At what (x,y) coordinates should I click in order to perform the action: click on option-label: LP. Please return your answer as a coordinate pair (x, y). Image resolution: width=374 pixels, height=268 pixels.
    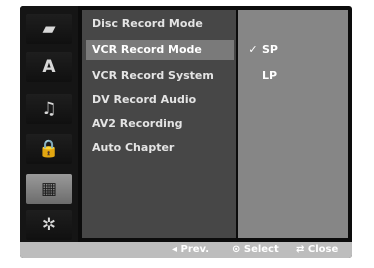
    Looking at the image, I should click on (270, 75).